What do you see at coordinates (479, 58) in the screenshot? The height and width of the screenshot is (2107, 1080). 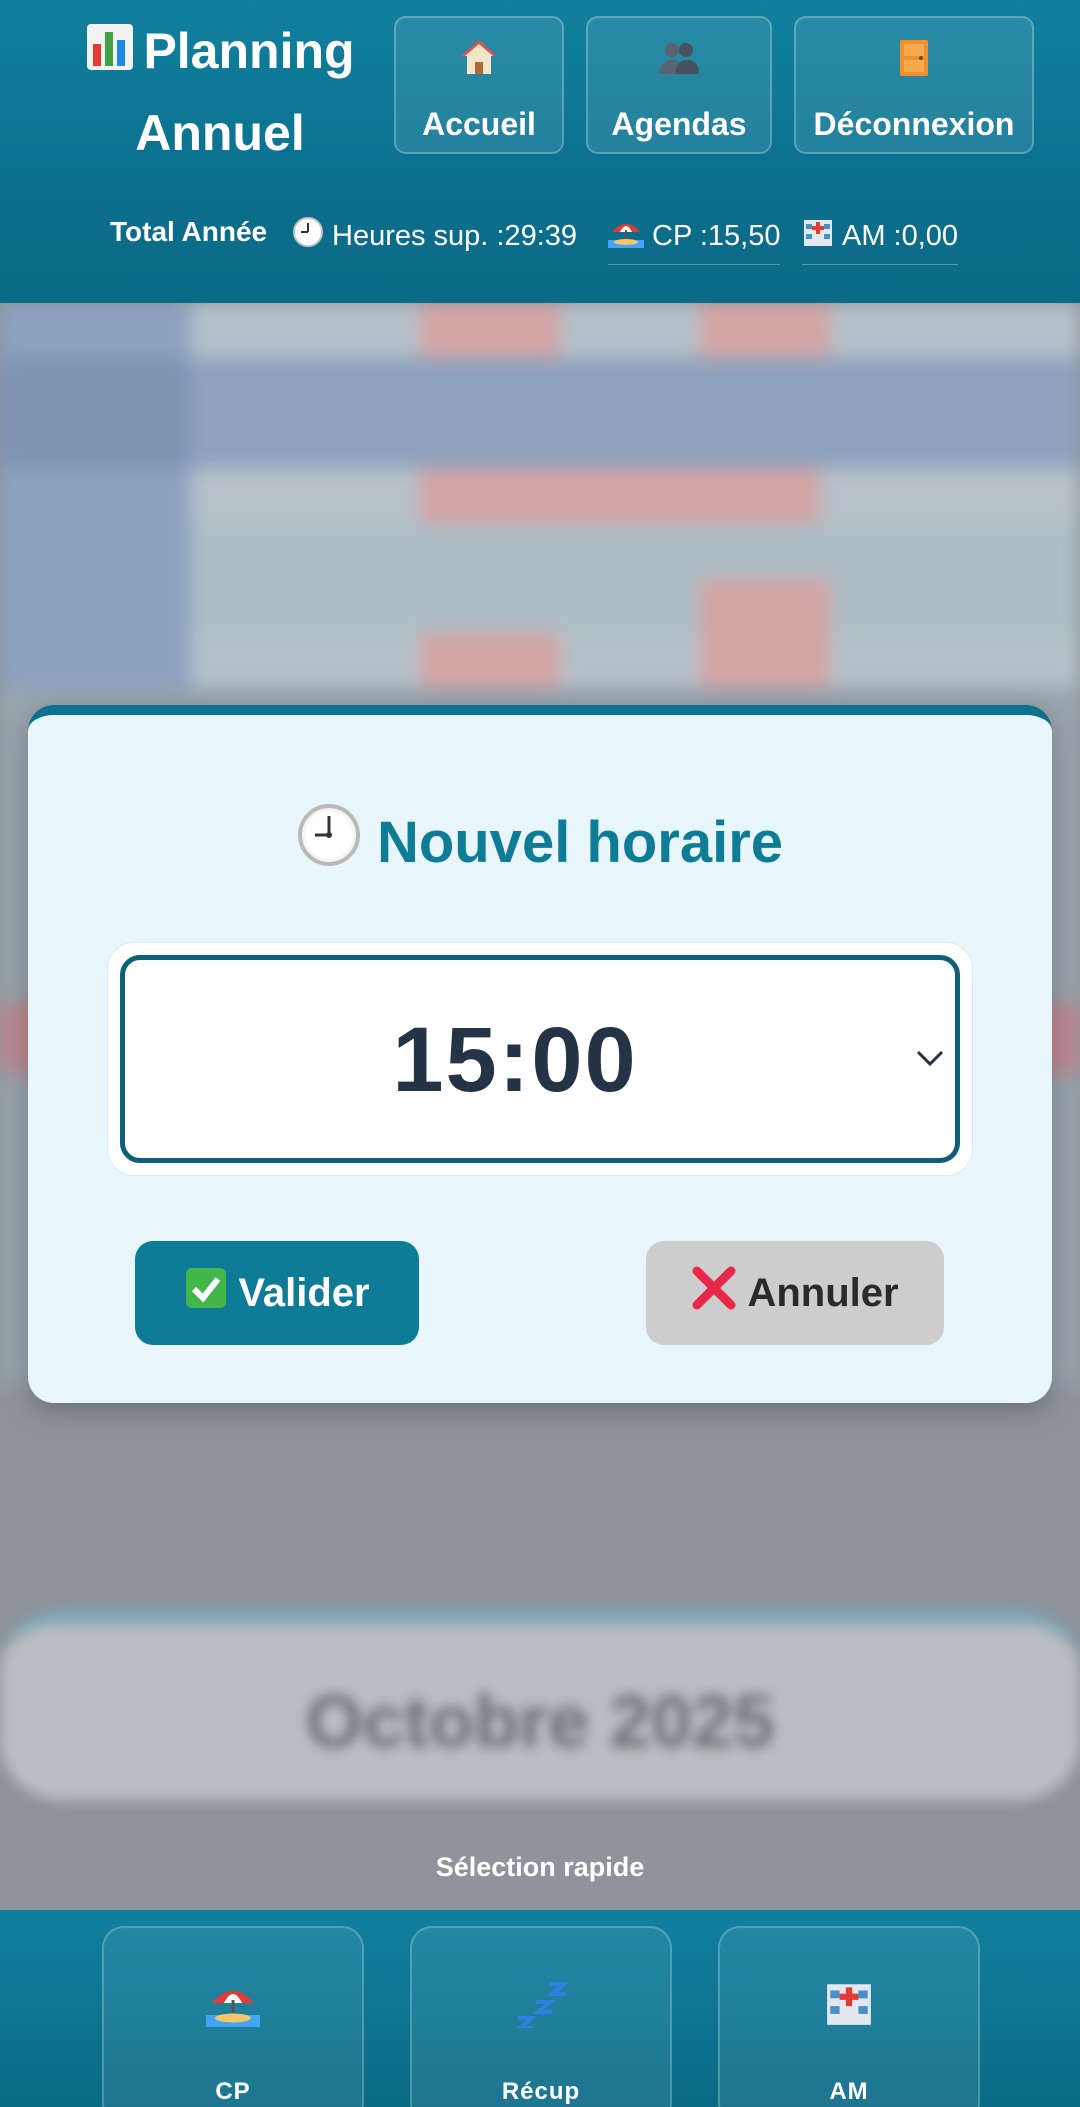 I see `house-icon` at bounding box center [479, 58].